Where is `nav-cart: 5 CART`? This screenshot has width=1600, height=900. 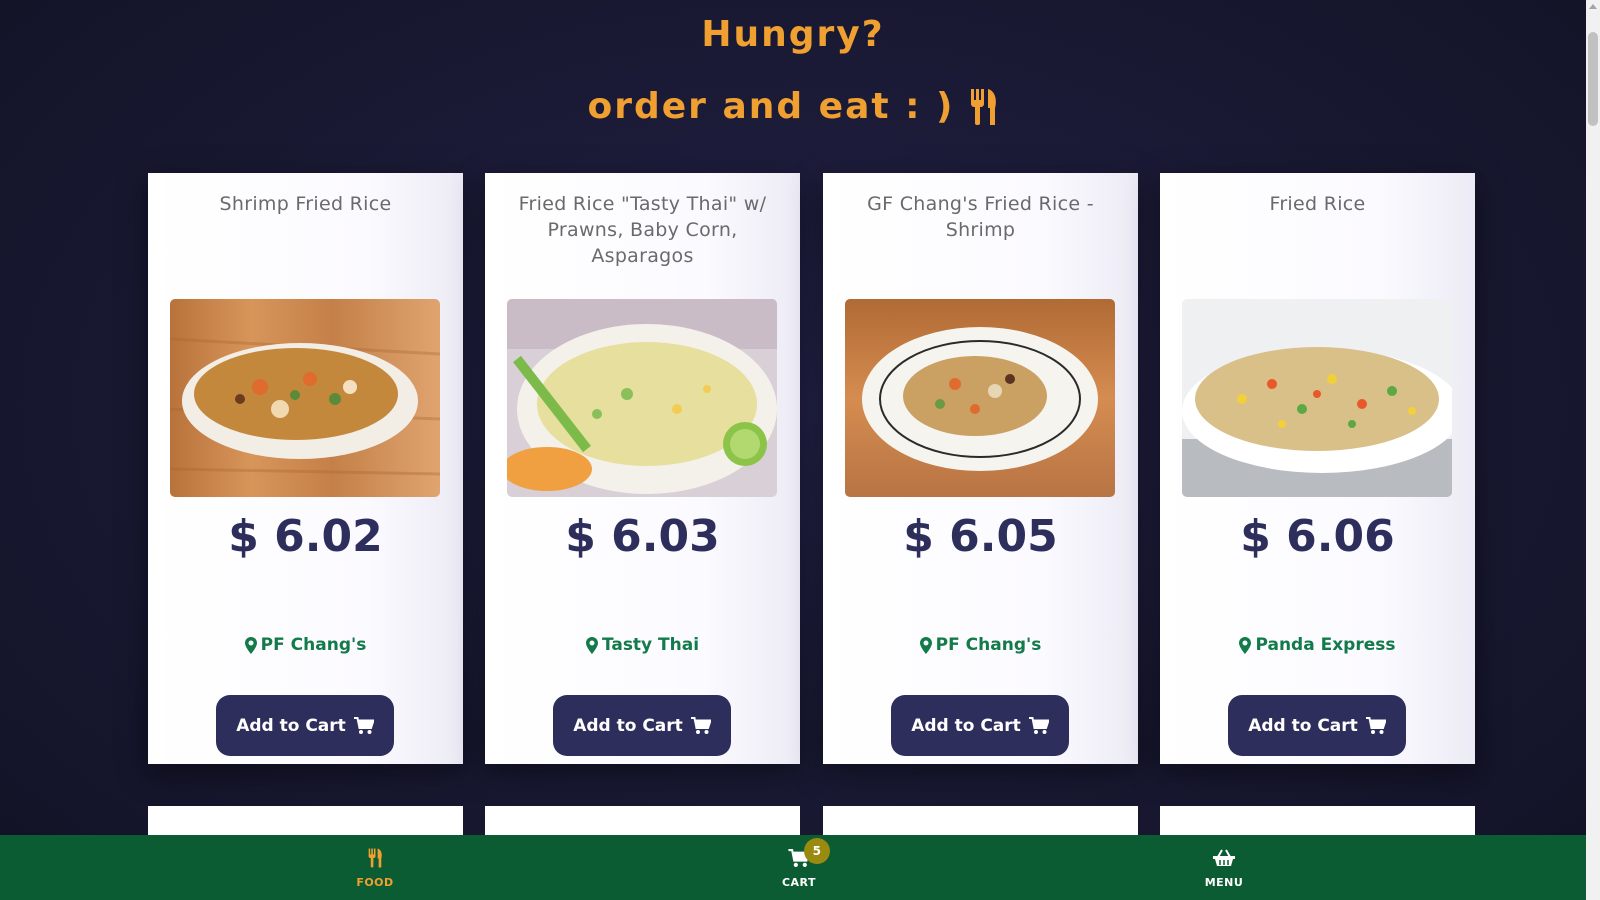
nav-cart: 5 CART is located at coordinates (799, 867).